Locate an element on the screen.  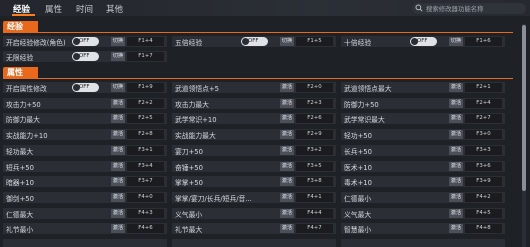
hotkey-label: F1+5 is located at coordinates (314, 41).